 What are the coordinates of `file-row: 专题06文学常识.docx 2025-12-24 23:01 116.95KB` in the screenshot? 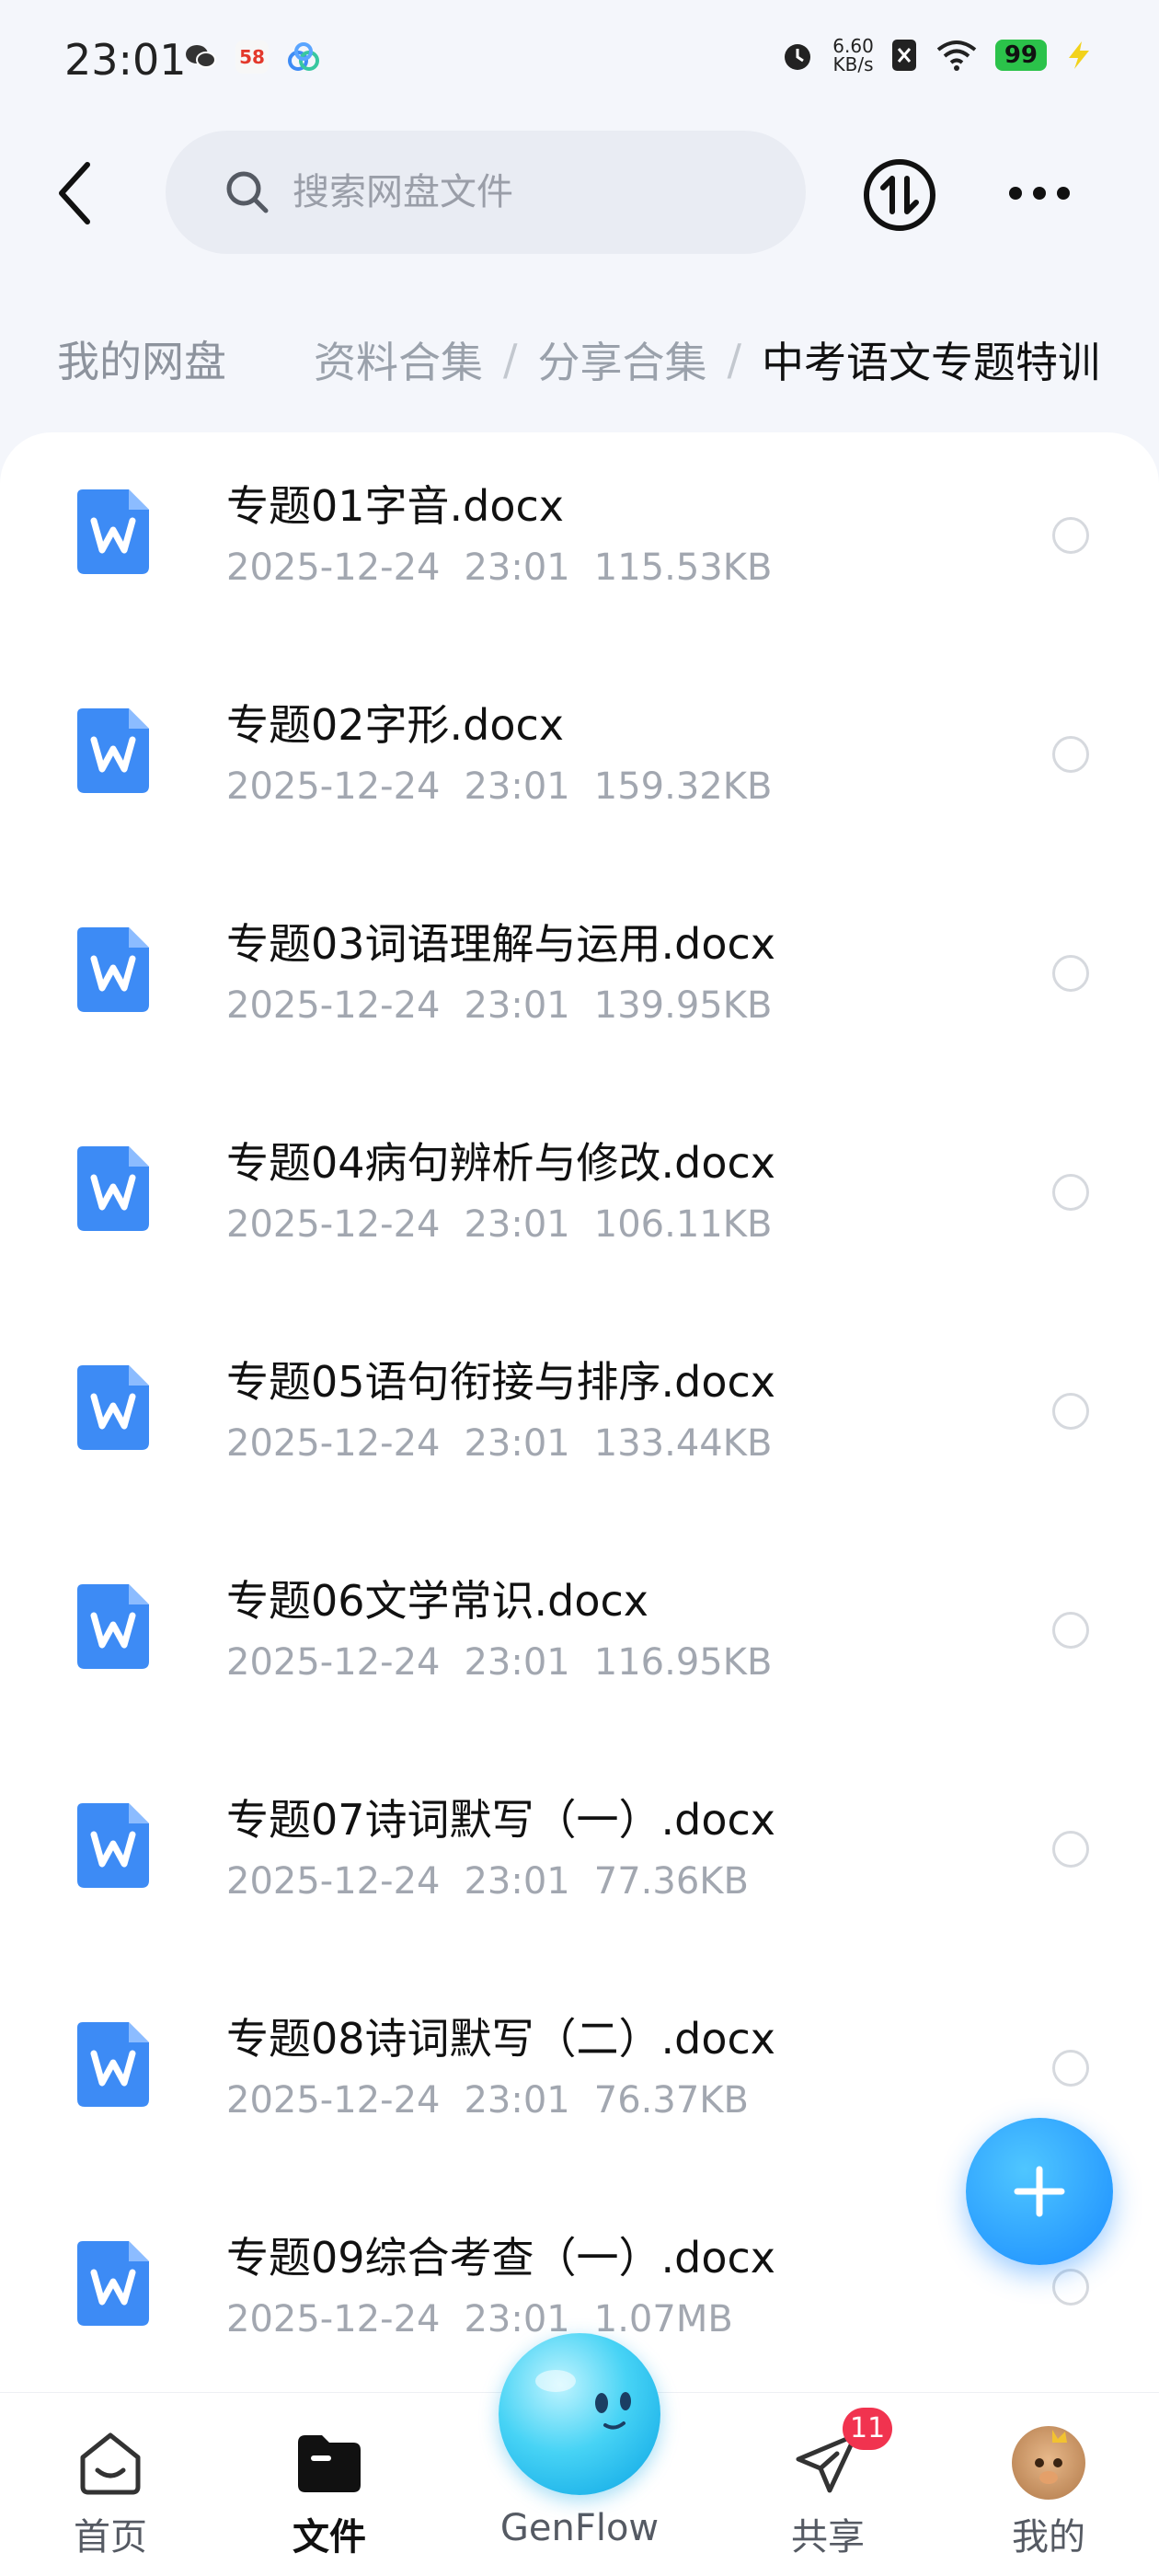 It's located at (579, 1636).